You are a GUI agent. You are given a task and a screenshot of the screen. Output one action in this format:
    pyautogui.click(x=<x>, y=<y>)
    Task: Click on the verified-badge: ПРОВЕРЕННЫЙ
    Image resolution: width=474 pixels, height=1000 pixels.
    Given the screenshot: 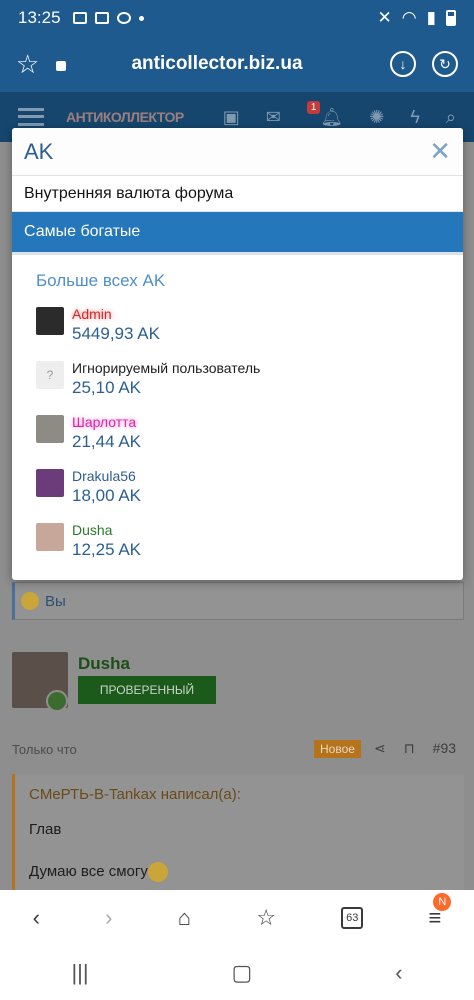 What is the action you would take?
    pyautogui.click(x=147, y=690)
    